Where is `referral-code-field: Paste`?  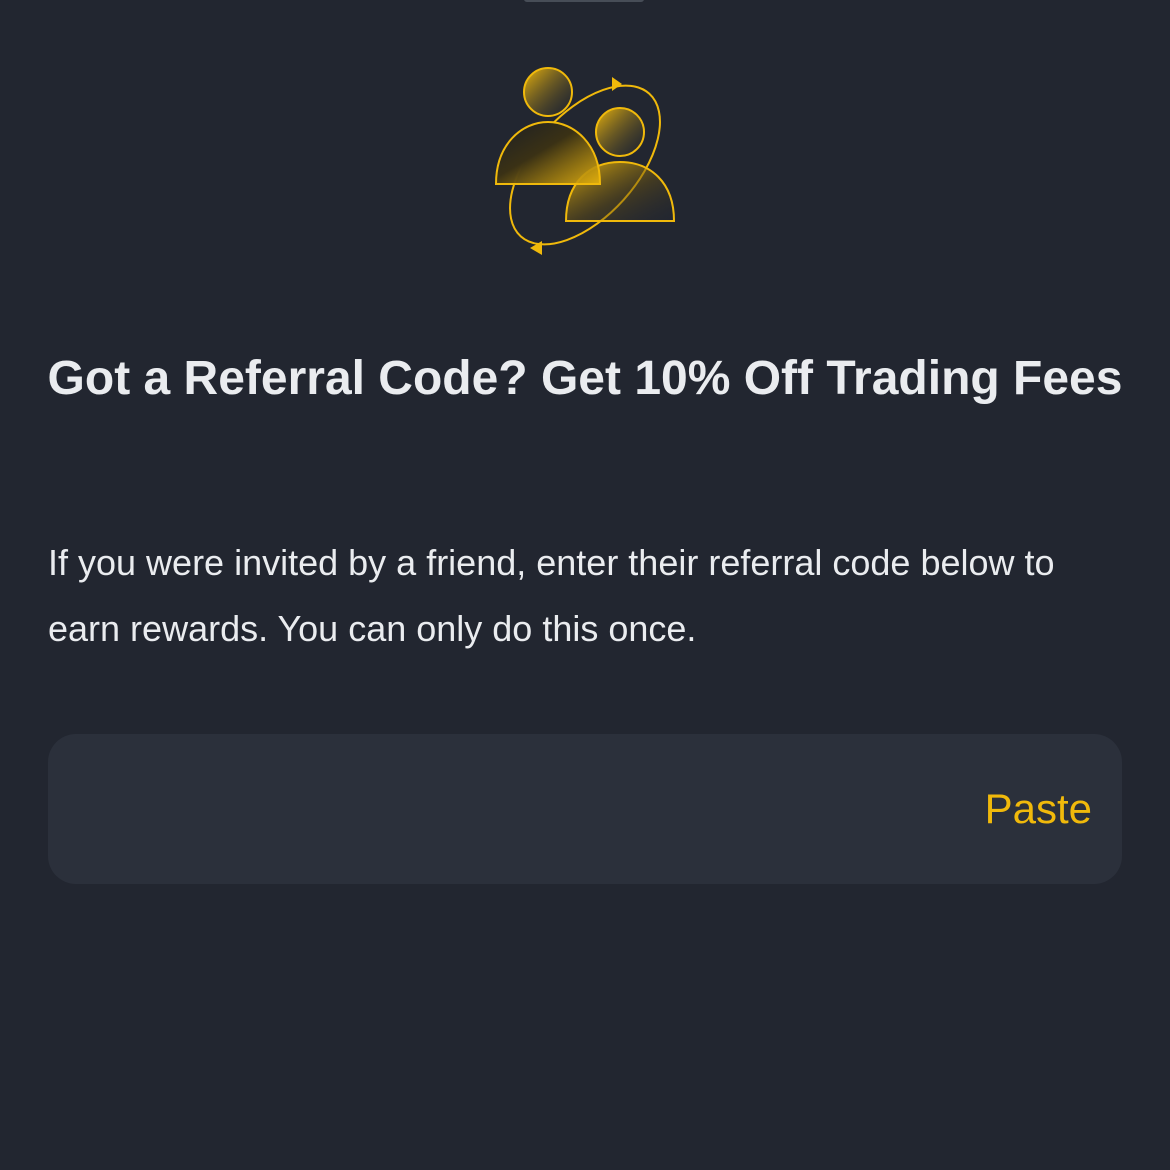
referral-code-field: Paste is located at coordinates (585, 809).